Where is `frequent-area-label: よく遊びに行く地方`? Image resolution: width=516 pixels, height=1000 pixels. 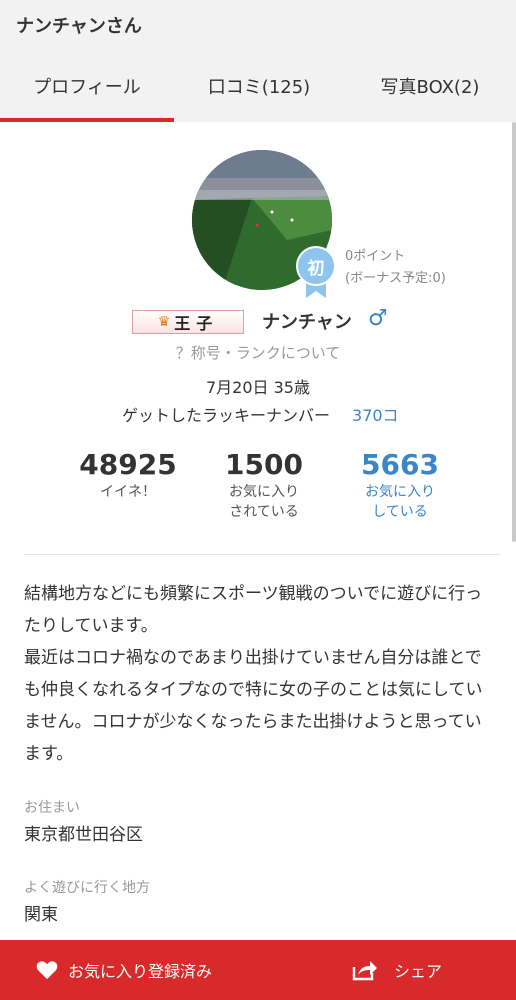
frequent-area-label: よく遊びに行く地方 is located at coordinates (87, 888).